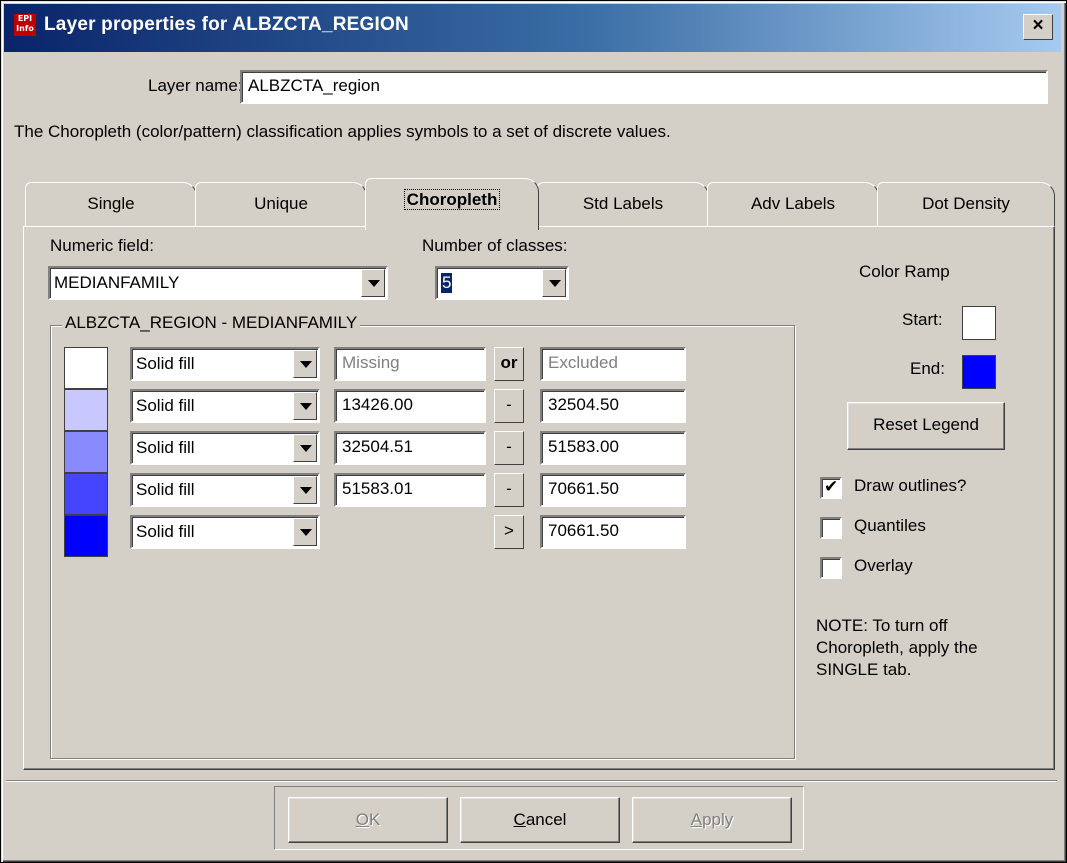  Describe the element at coordinates (410, 406) in the screenshot. I see `class-from-input: 13426.00` at that location.